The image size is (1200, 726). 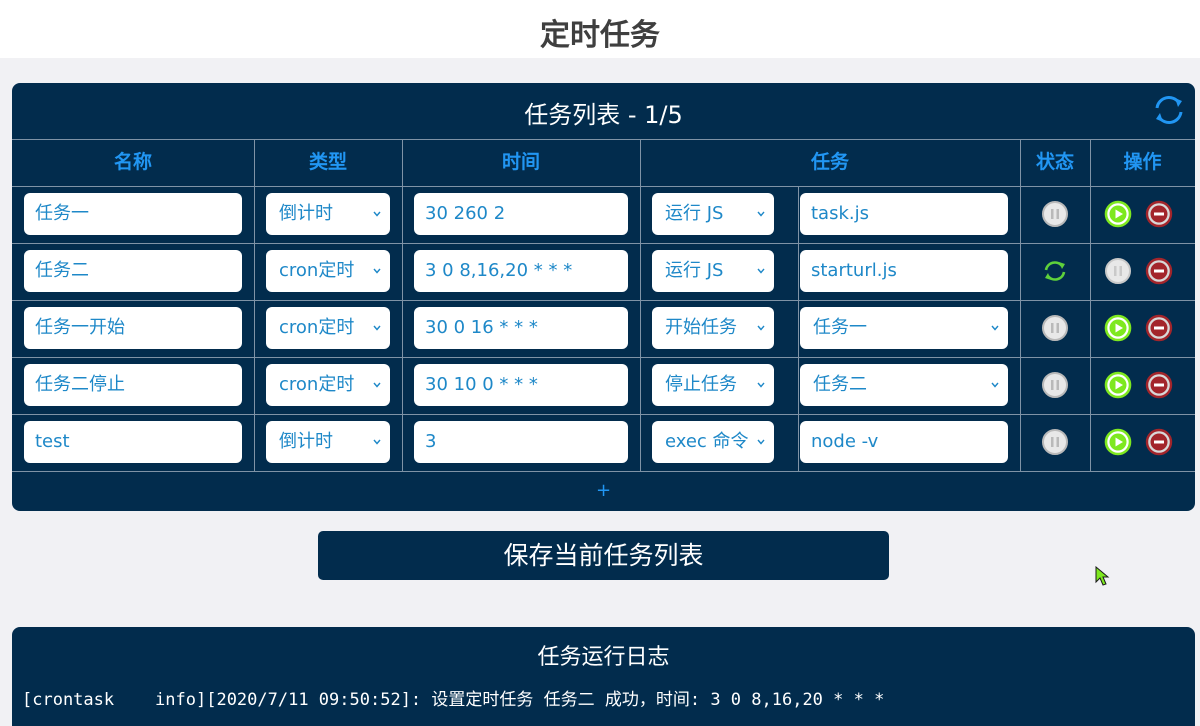 What do you see at coordinates (521, 328) in the screenshot?
I see `task-time-input: 30 0 16 * * *` at bounding box center [521, 328].